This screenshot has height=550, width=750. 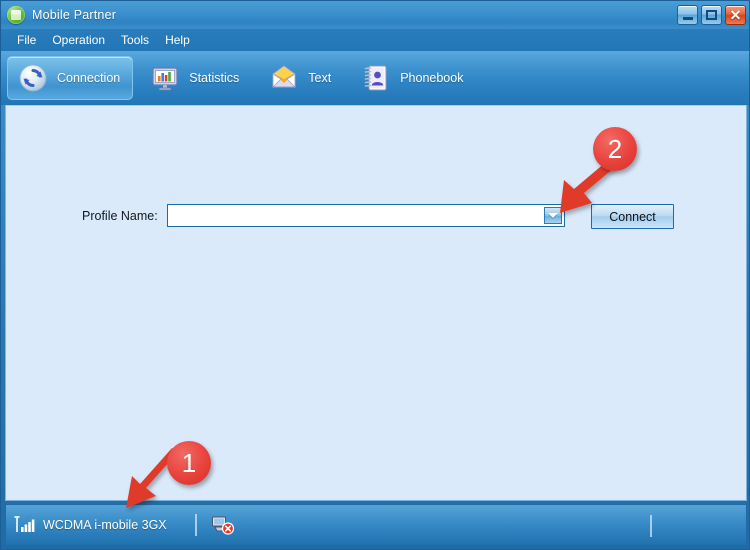 What do you see at coordinates (432, 78) in the screenshot?
I see `toolbar-label-phonebook: Phonebook` at bounding box center [432, 78].